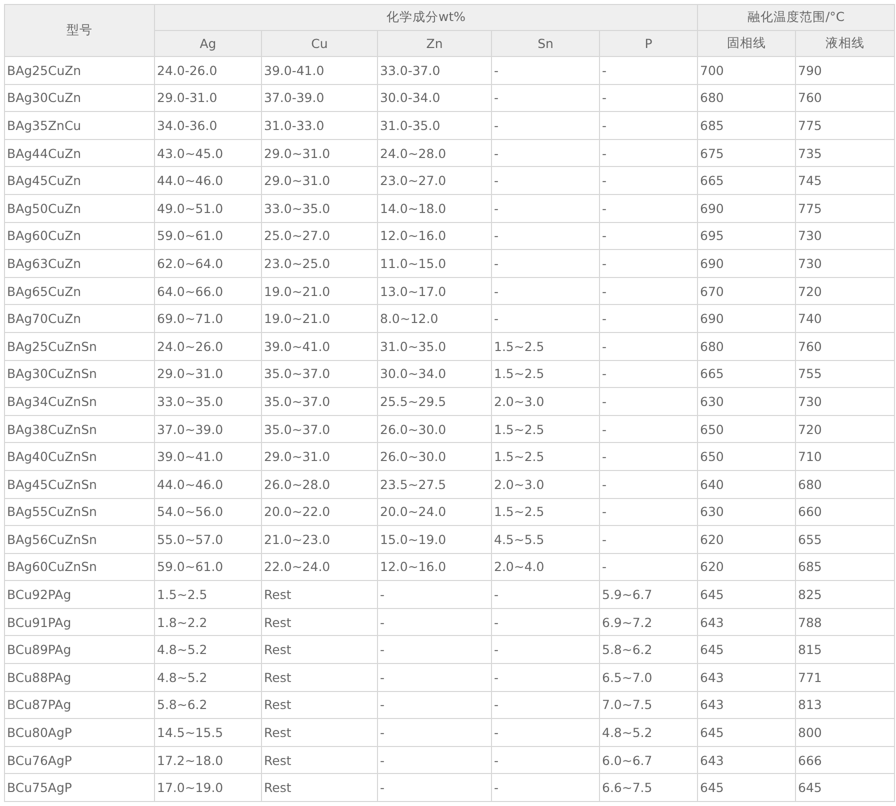 The width and height of the screenshot is (896, 806). What do you see at coordinates (320, 236) in the screenshot?
I see `table-cell: 25.0~27.0` at bounding box center [320, 236].